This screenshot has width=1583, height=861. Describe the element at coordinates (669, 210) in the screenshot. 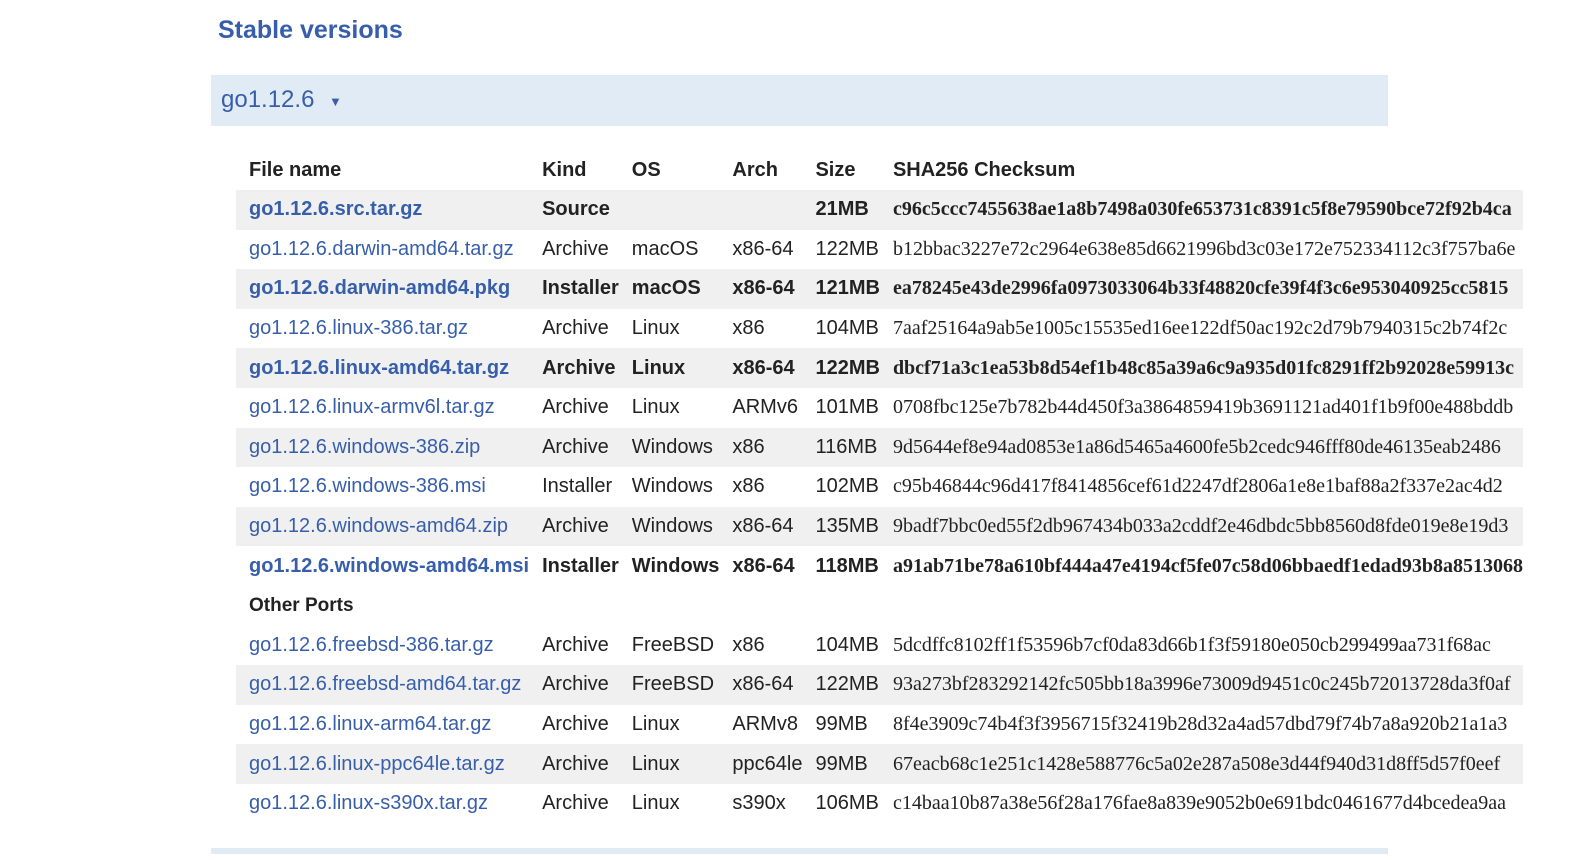

I see `os-cell` at that location.